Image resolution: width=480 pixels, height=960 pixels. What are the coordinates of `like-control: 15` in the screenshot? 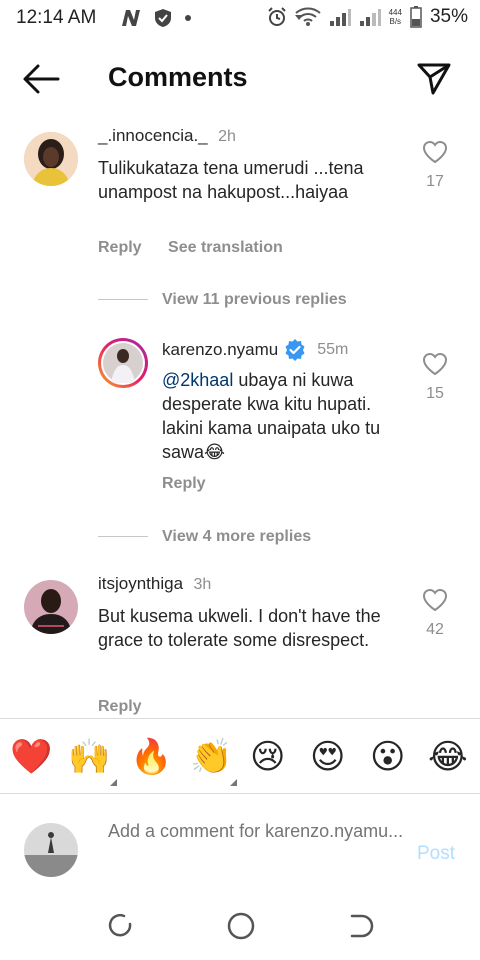 It's located at (435, 377).